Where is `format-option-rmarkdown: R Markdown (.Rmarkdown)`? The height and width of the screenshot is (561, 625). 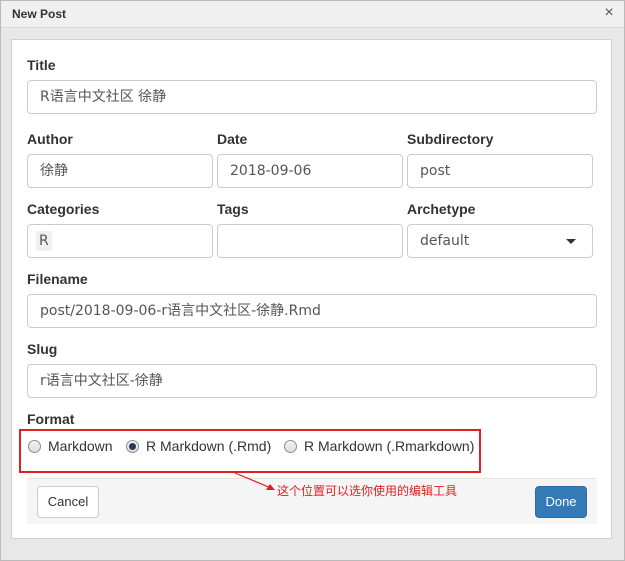 format-option-rmarkdown: R Markdown (.Rmarkdown) is located at coordinates (379, 446).